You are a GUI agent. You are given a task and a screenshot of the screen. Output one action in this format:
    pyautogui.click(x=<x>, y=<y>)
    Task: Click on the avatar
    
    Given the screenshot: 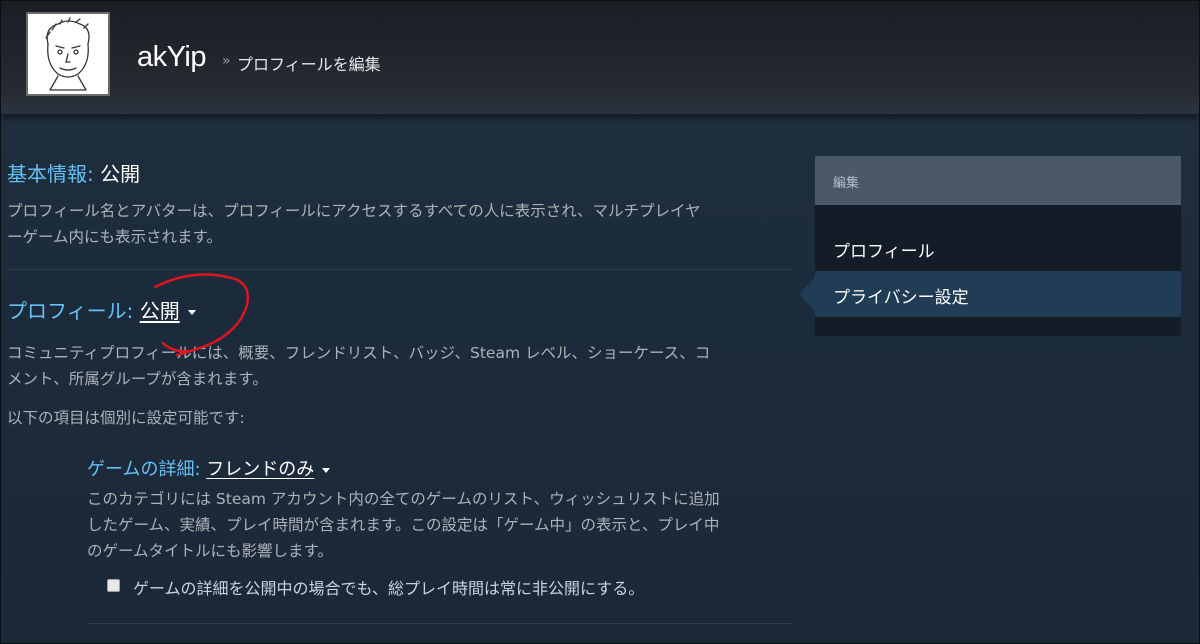 What is the action you would take?
    pyautogui.click(x=68, y=54)
    